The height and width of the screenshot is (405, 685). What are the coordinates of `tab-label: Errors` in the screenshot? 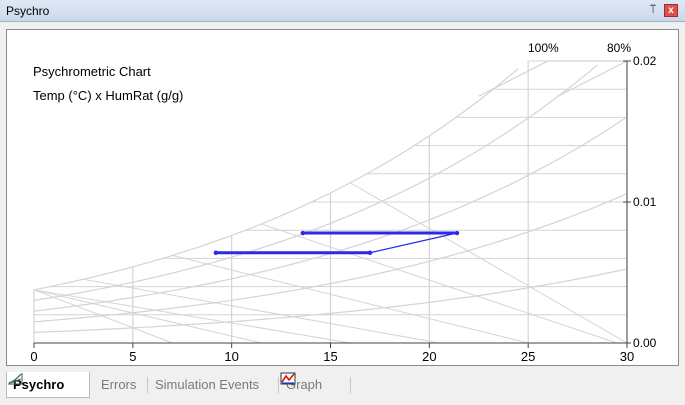 It's located at (119, 384).